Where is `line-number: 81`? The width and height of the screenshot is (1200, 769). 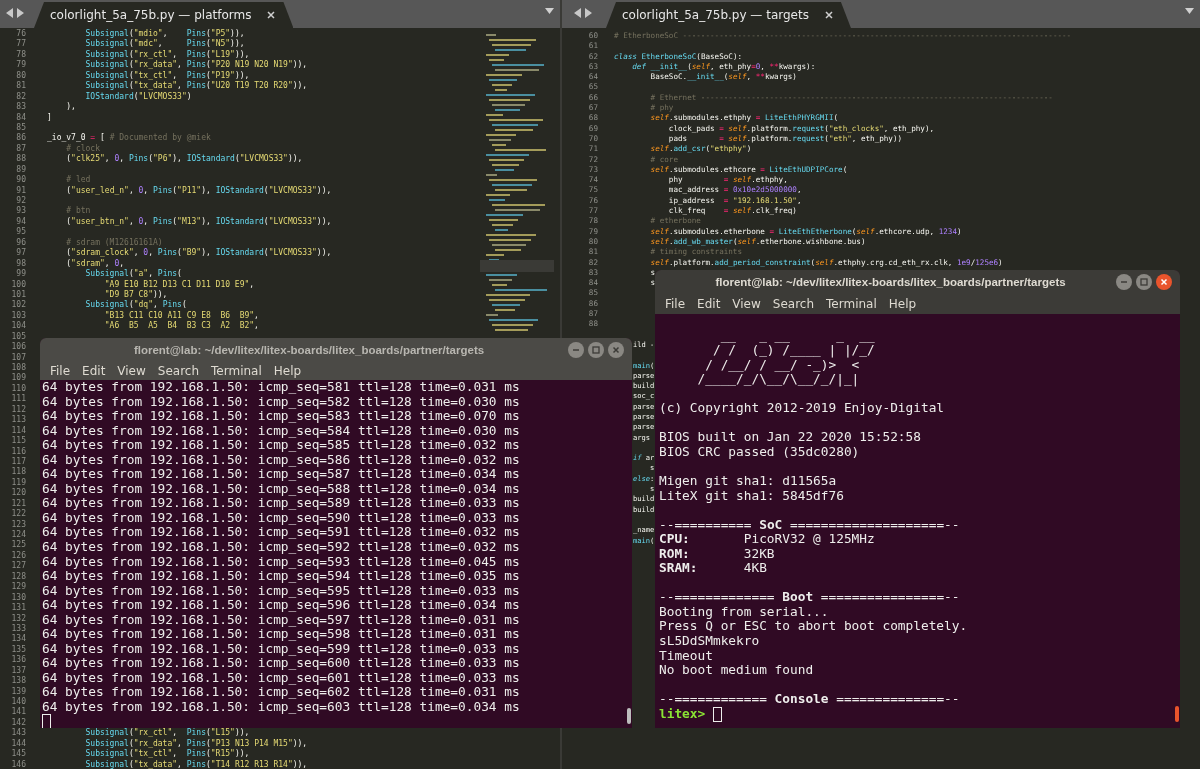
line-number: 81 is located at coordinates (21, 86).